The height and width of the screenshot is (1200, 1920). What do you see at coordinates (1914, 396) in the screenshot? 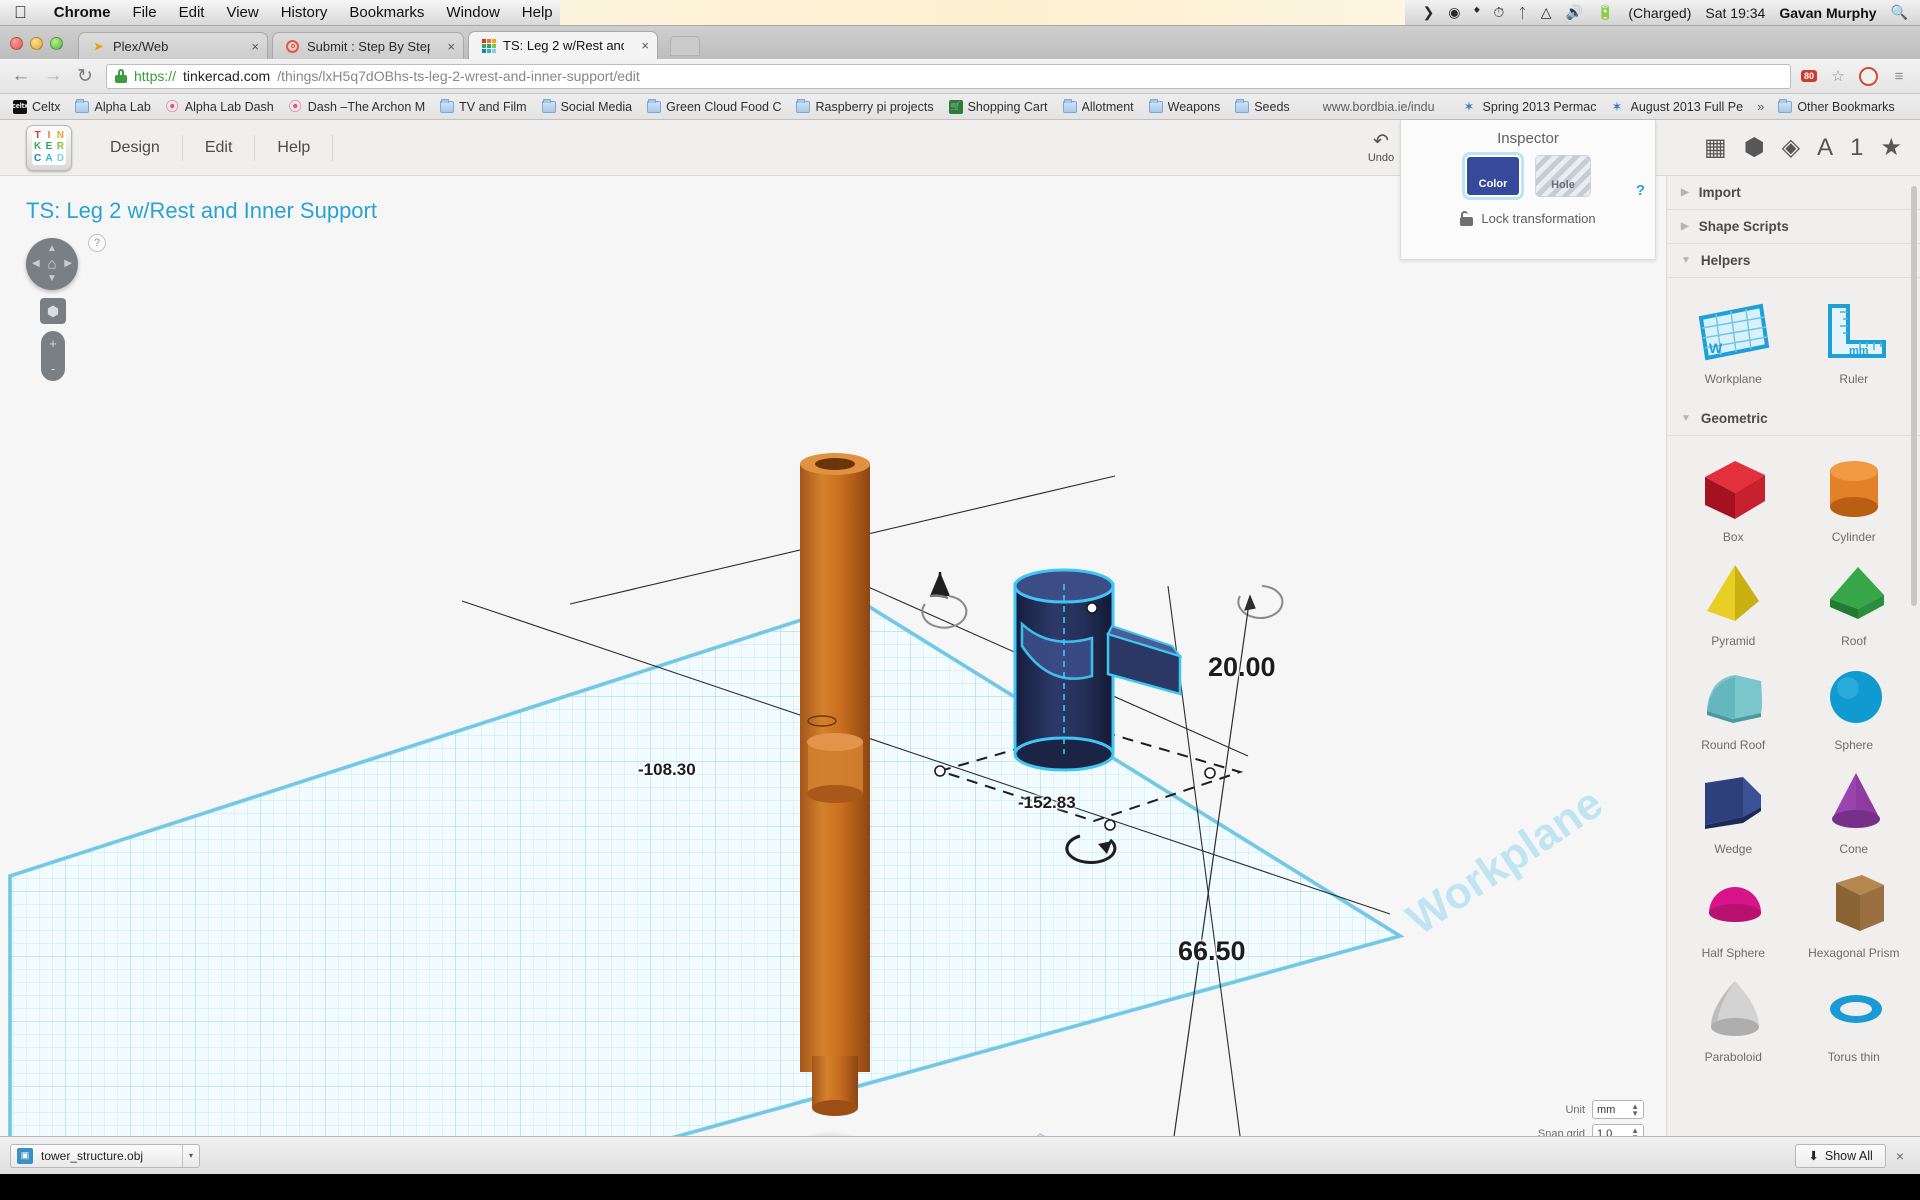
I see `panel-scrollbar` at bounding box center [1914, 396].